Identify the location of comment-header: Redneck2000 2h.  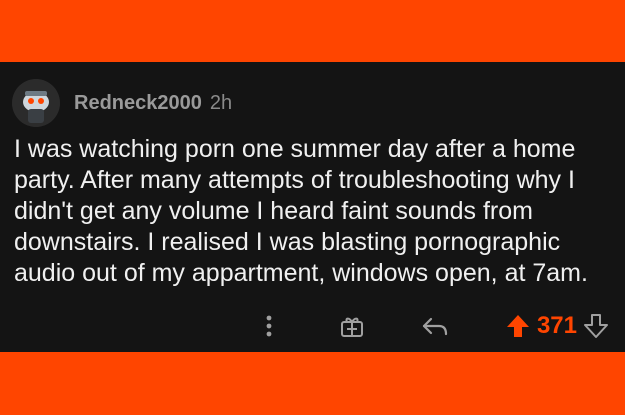
(122, 103).